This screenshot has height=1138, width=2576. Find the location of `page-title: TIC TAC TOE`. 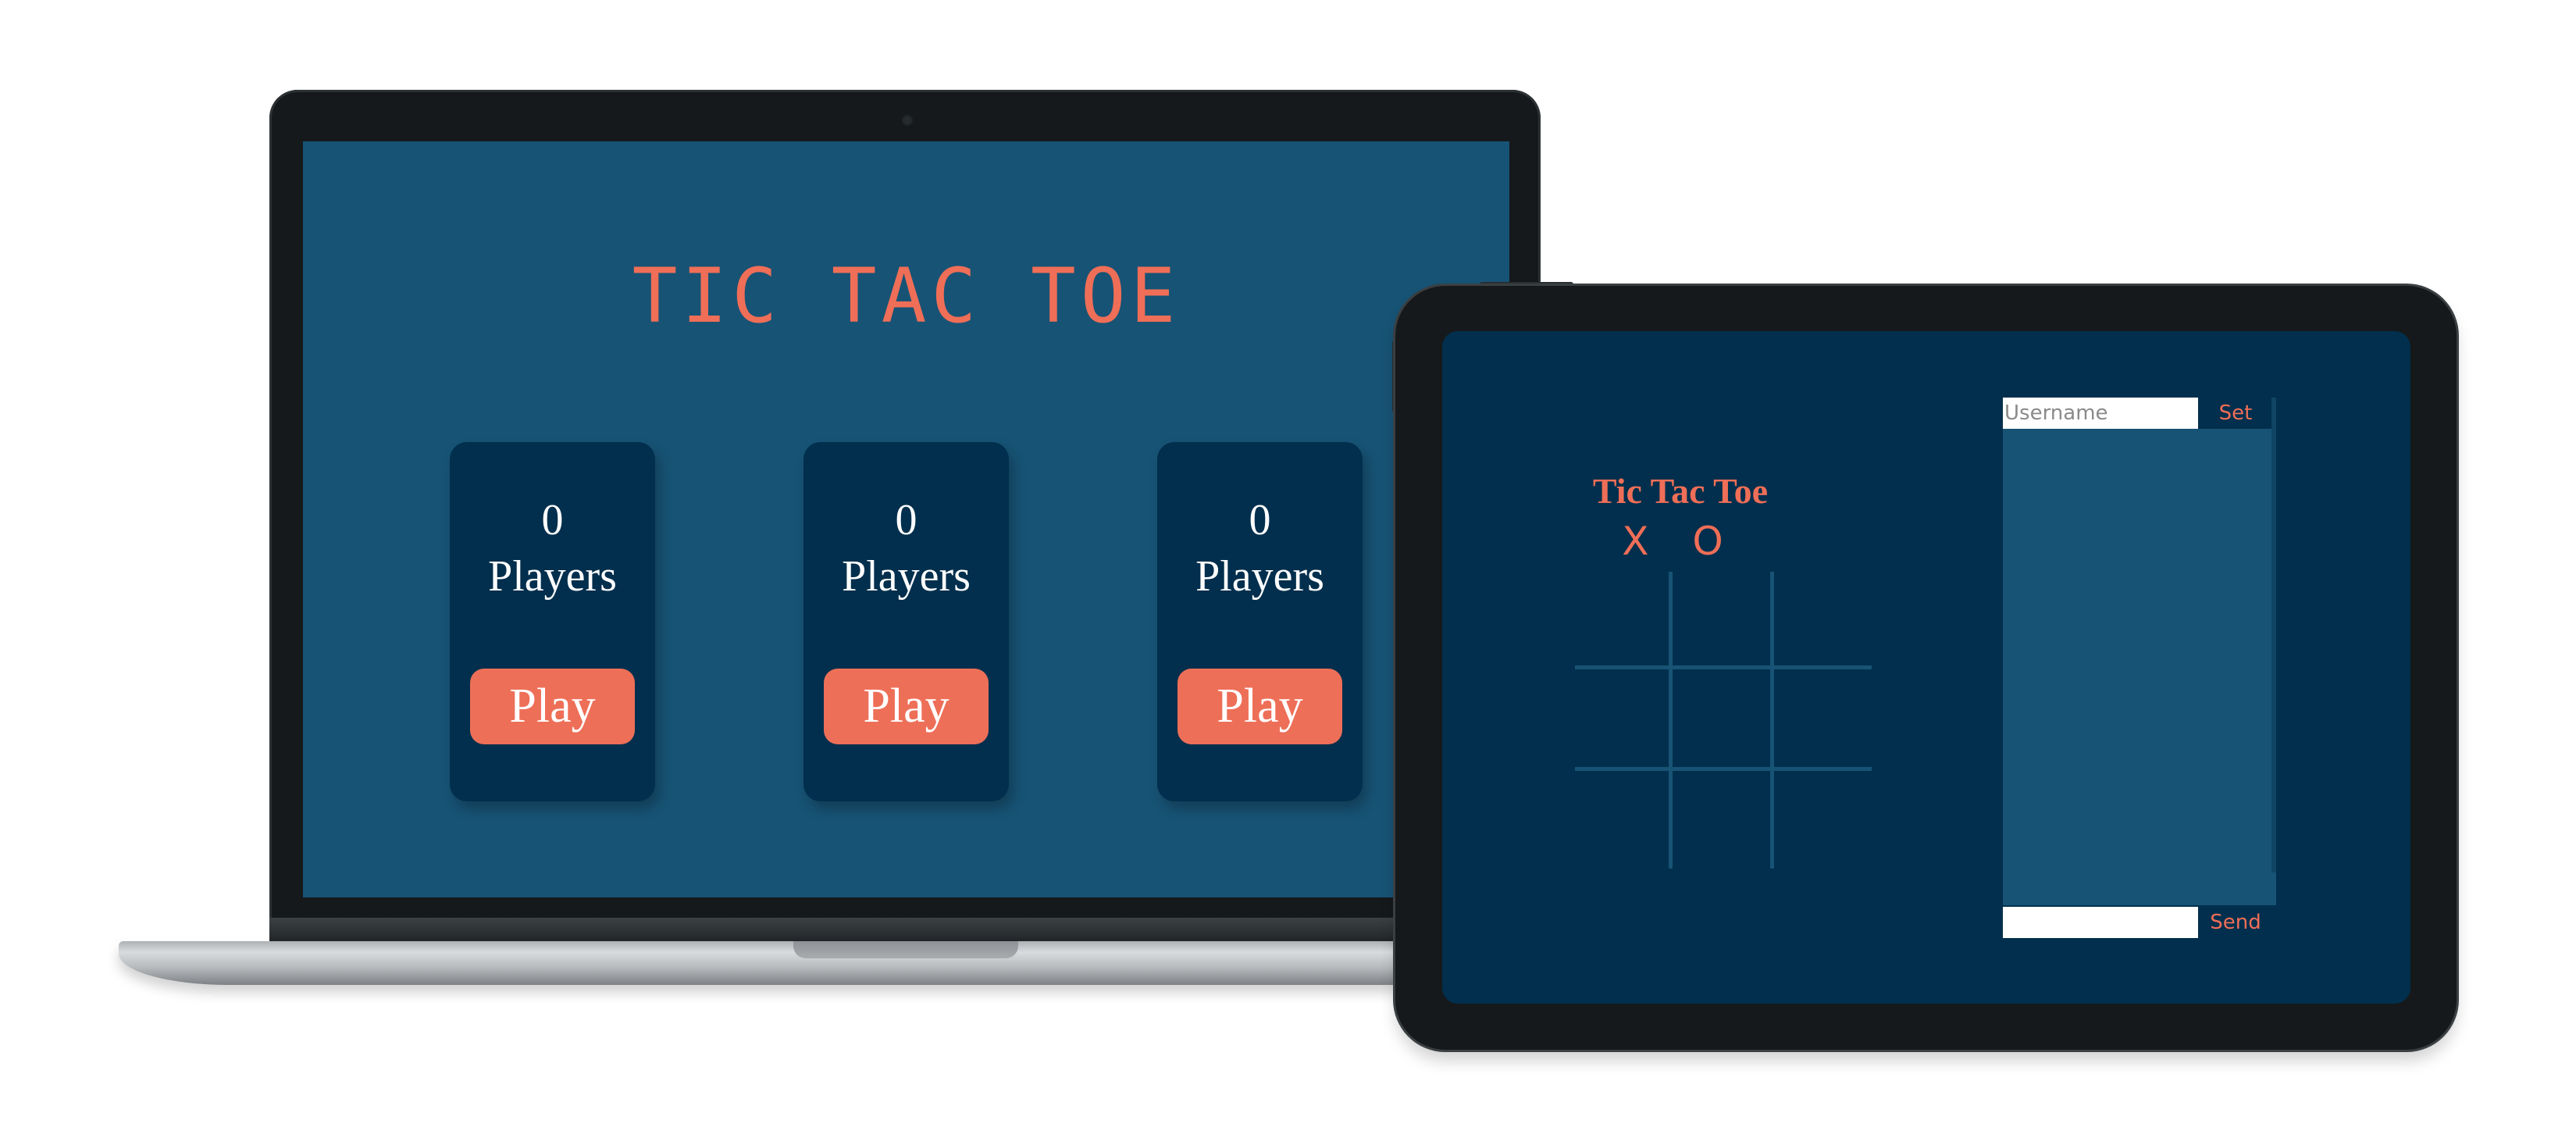

page-title: TIC TAC TOE is located at coordinates (906, 296).